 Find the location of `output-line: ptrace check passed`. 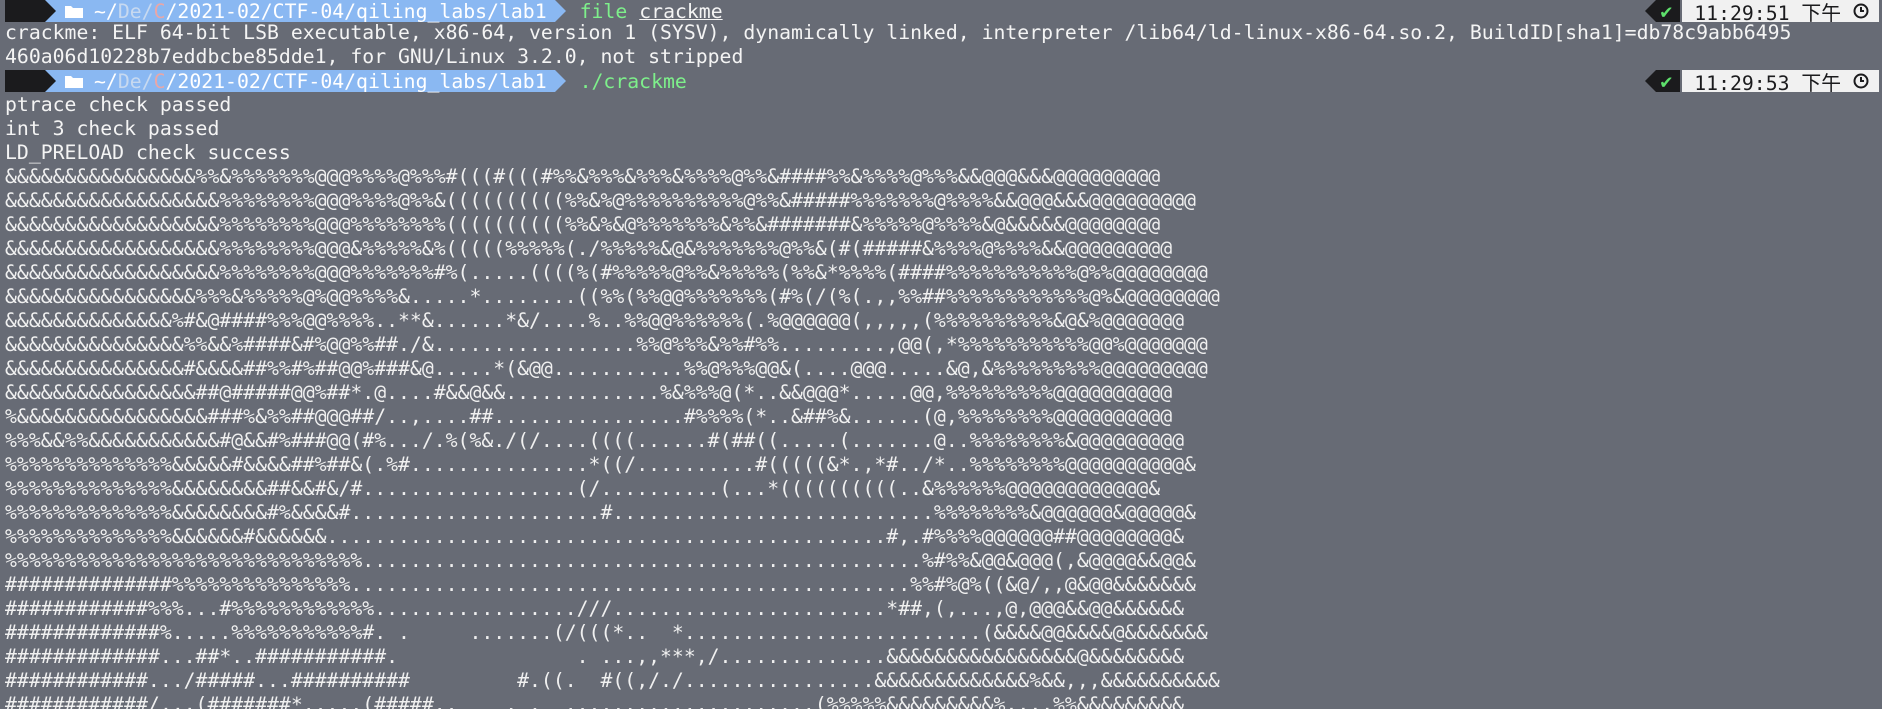

output-line: ptrace check passed is located at coordinates (118, 104).